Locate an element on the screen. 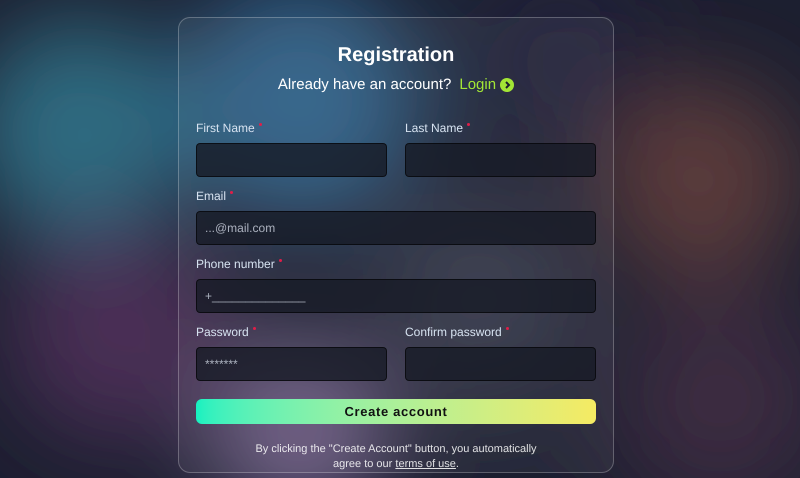 This screenshot has height=478, width=800. create-account-button: Create account is located at coordinates (396, 411).